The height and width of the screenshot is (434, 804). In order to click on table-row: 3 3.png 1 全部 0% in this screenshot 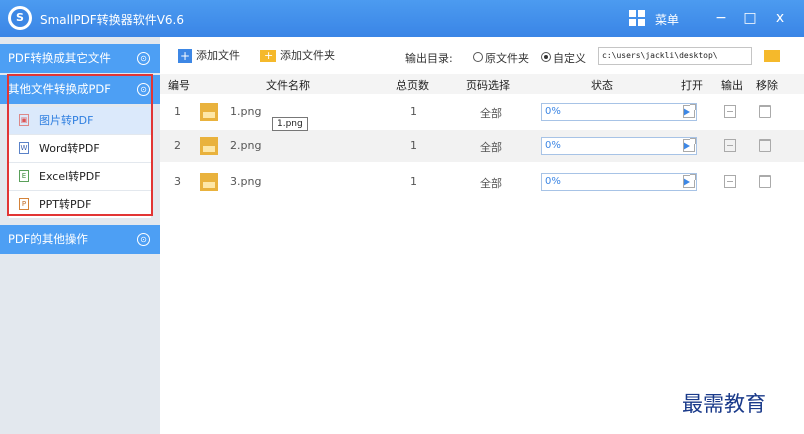, I will do `click(482, 182)`.